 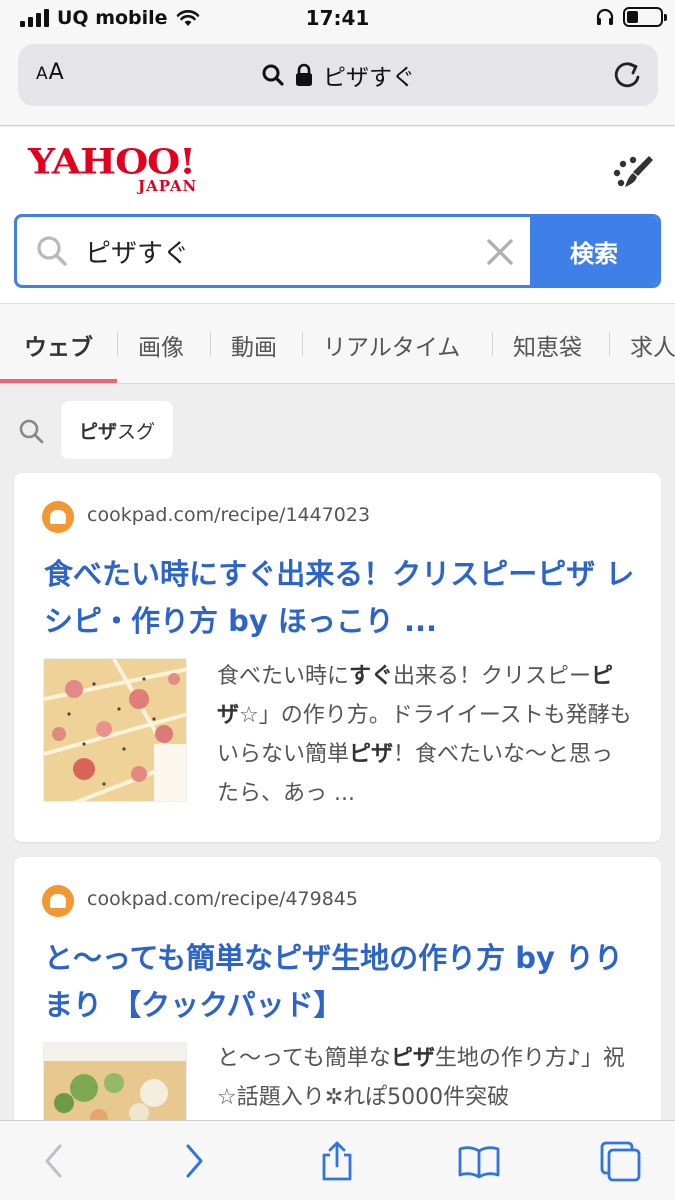 I want to click on forward-icon, so click(x=194, y=1161).